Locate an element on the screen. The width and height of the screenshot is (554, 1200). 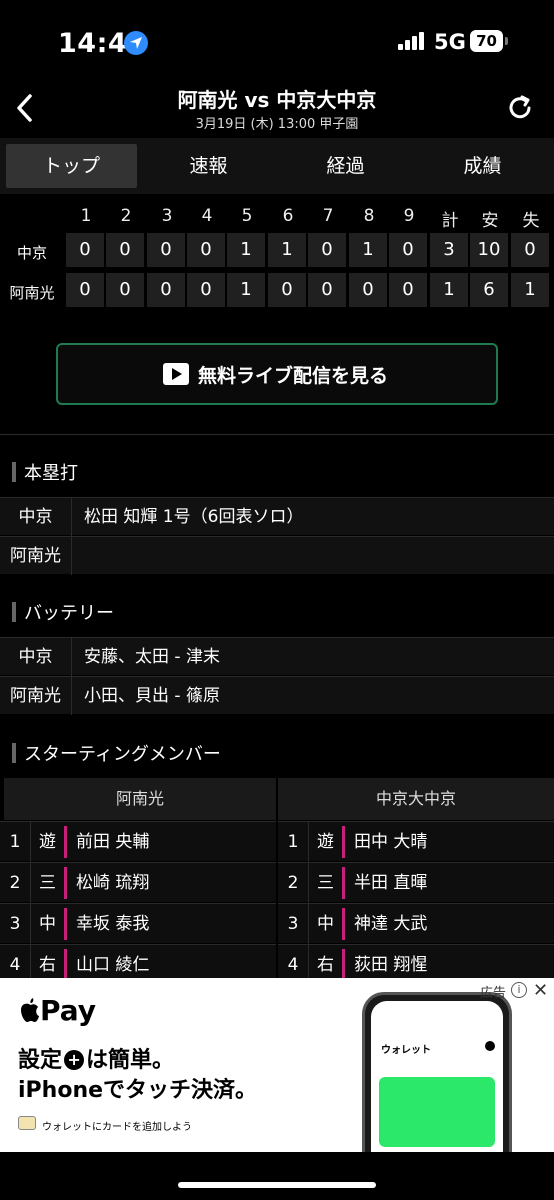
battery-tip is located at coordinates (506, 41).